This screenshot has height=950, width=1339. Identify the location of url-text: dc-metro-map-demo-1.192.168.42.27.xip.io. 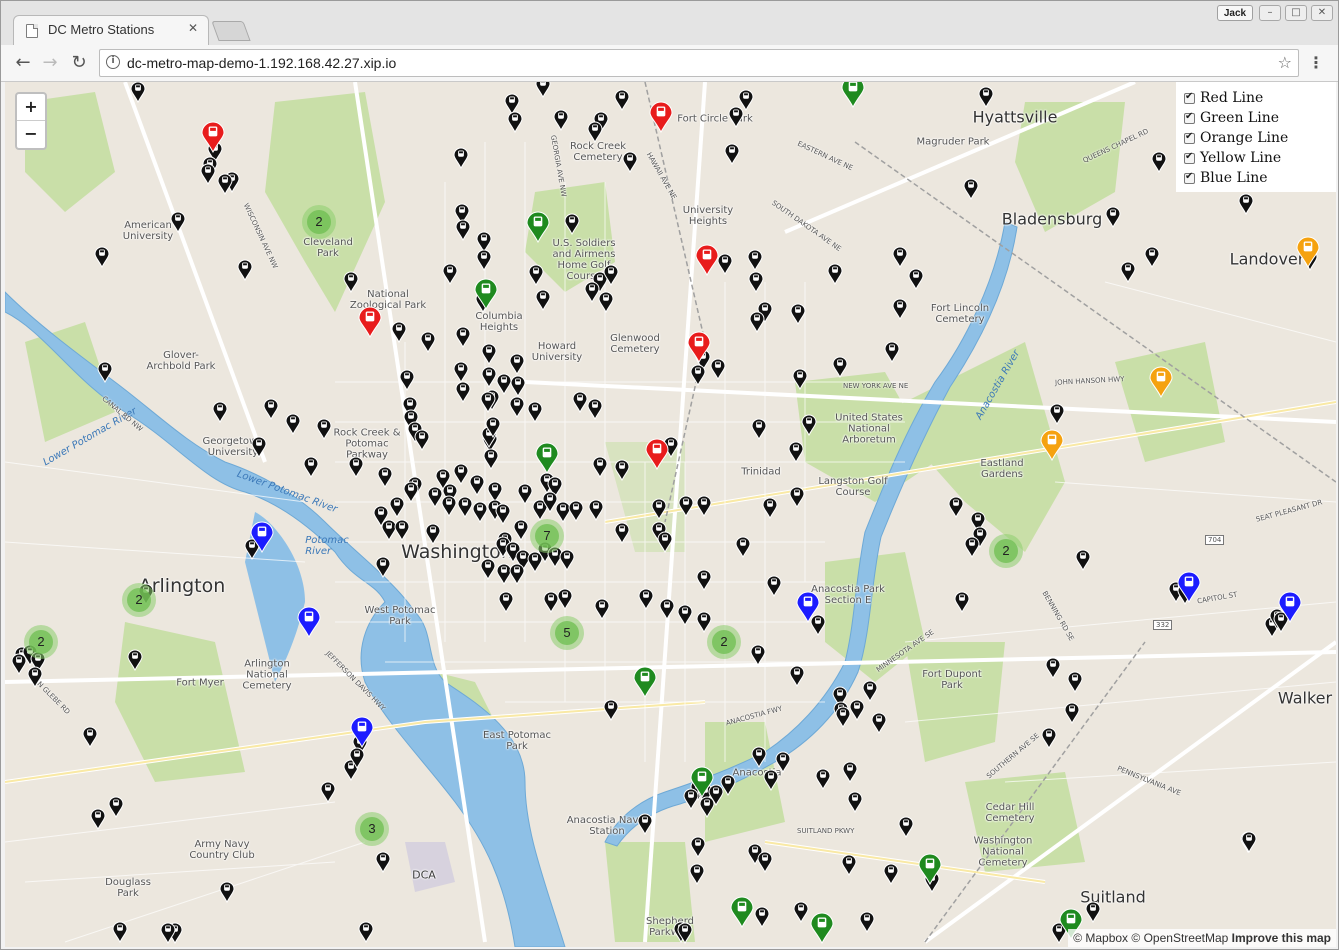
(261, 63).